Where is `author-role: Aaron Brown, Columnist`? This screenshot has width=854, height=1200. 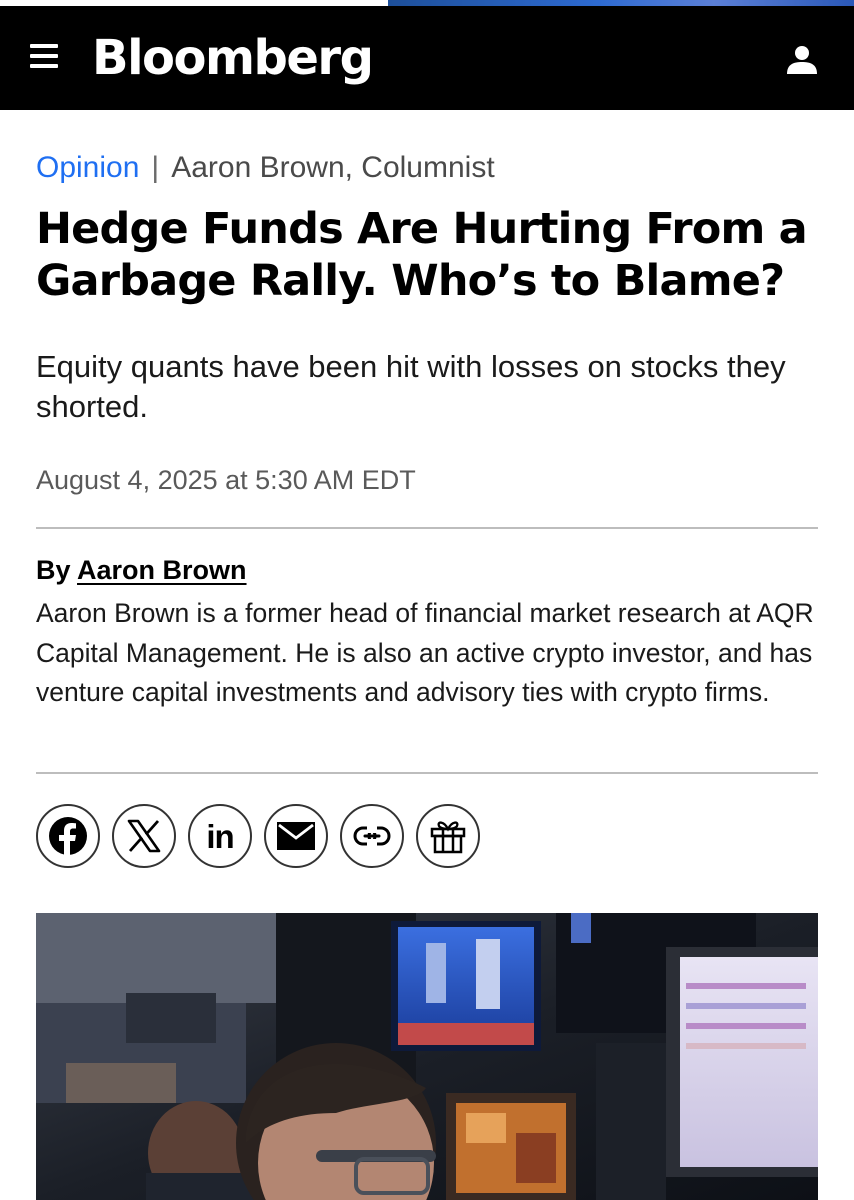 author-role: Aaron Brown, Columnist is located at coordinates (333, 167).